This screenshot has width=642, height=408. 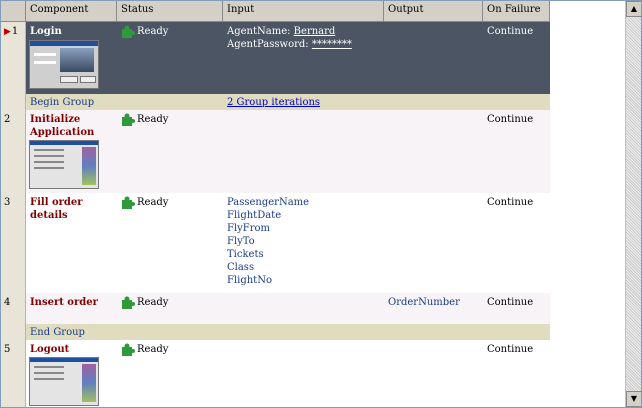 I want to click on component-name: Insert order, so click(x=64, y=302).